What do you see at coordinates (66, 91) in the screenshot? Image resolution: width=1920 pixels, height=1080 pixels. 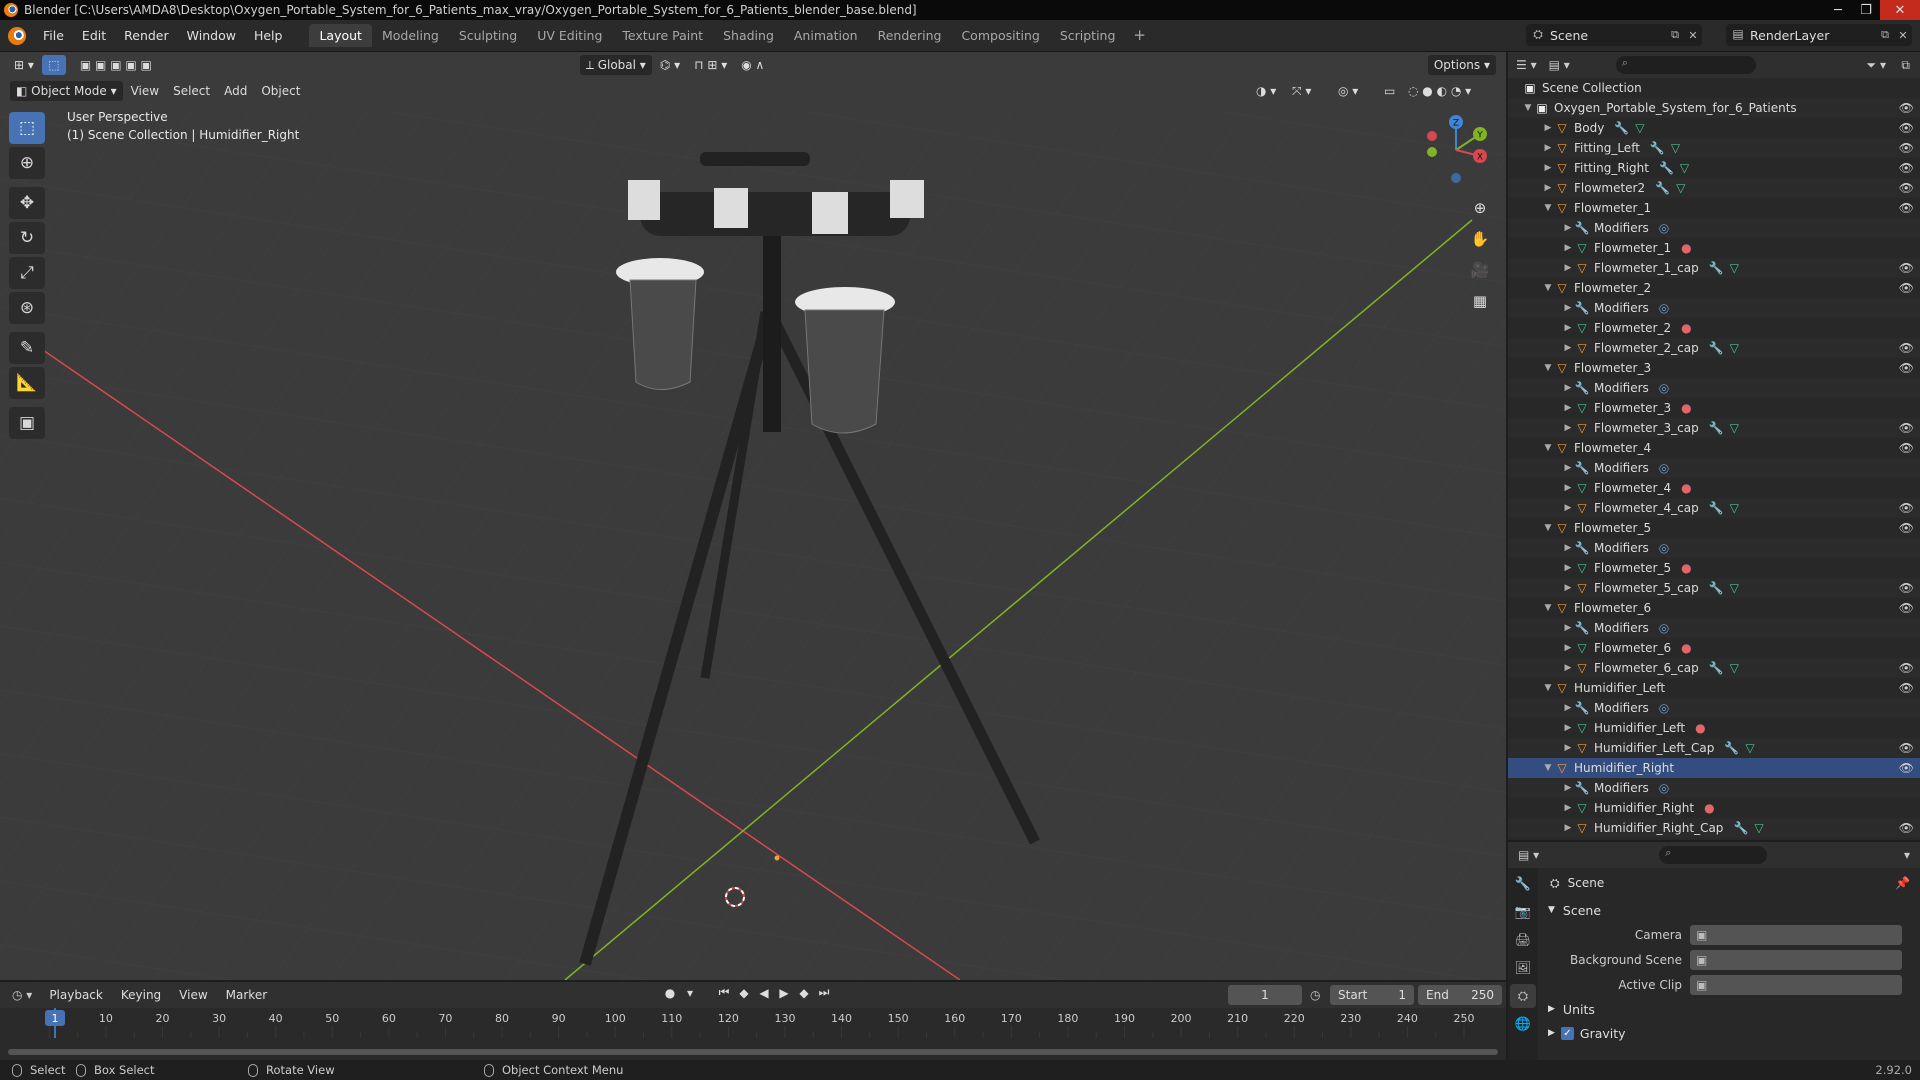 I see `object-mode-dropdown: ◧ Object Mode ▾` at bounding box center [66, 91].